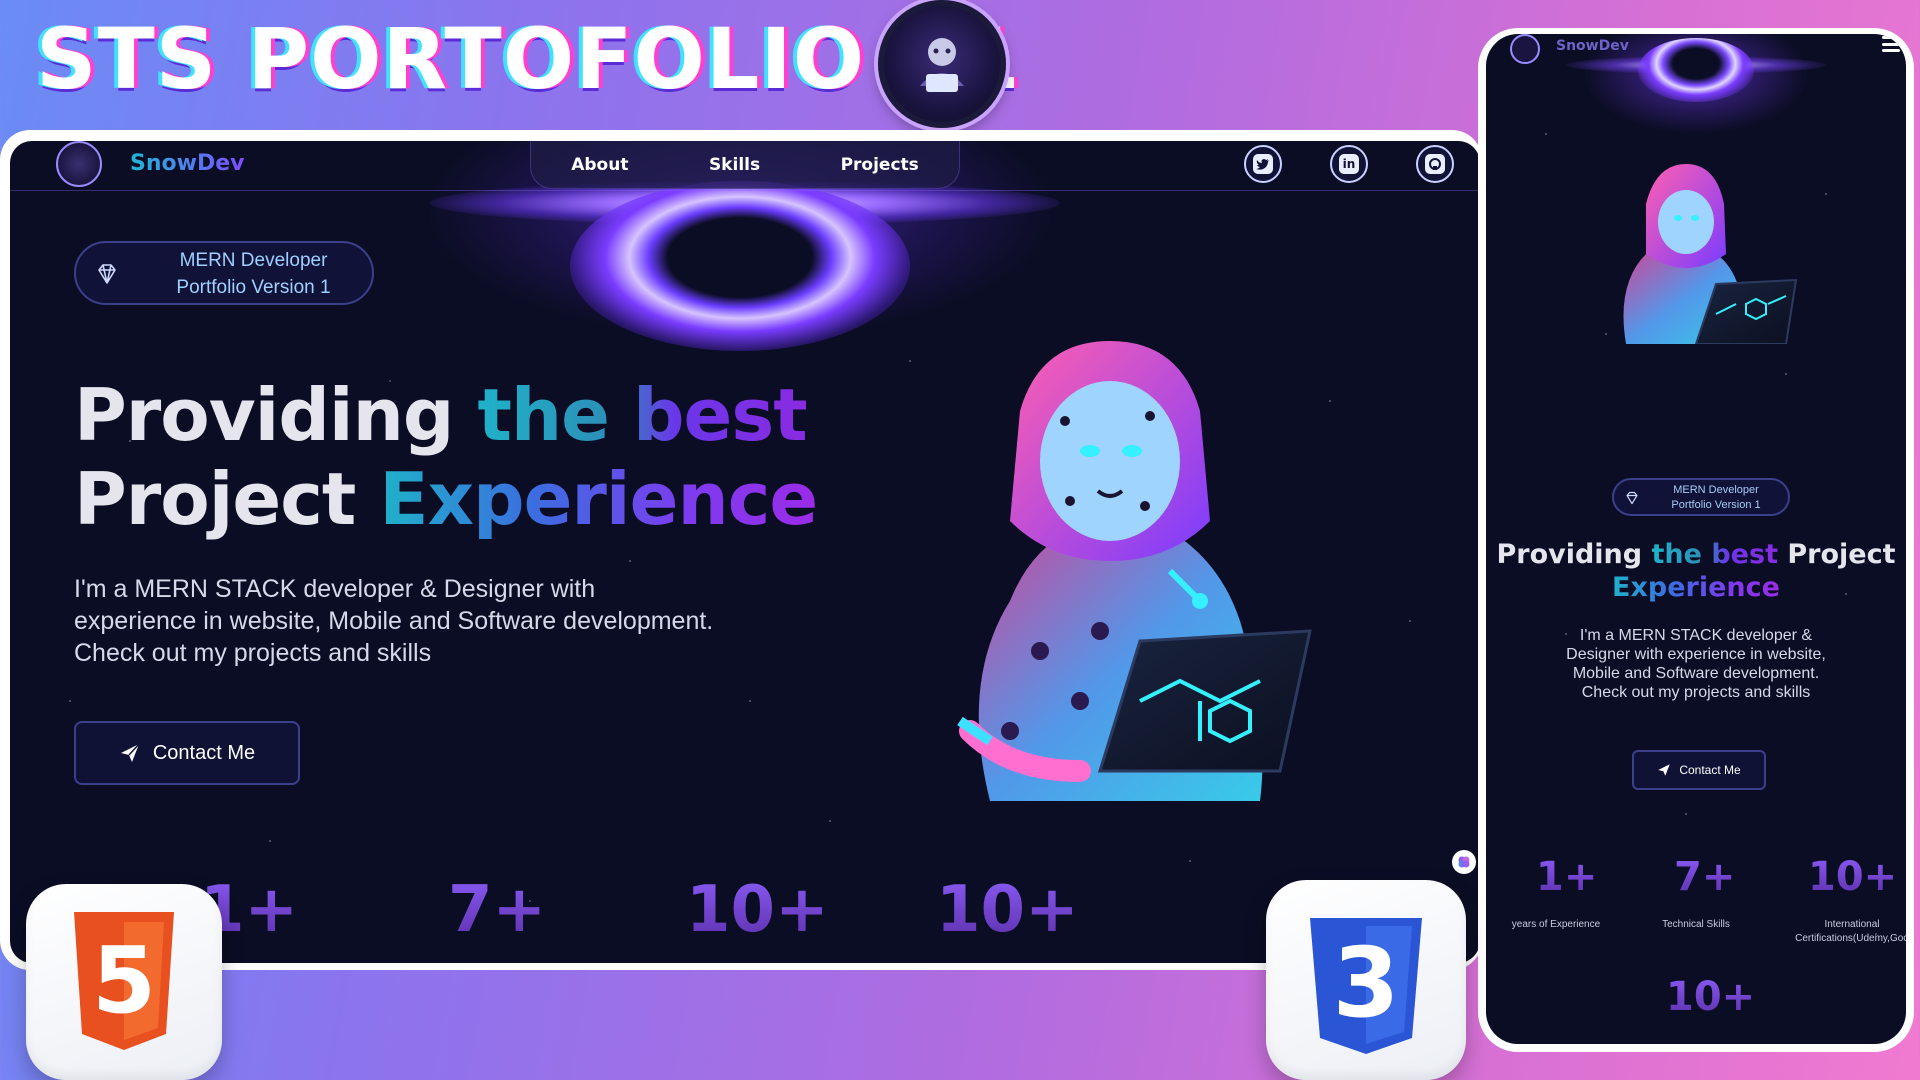  I want to click on mobile-contact-me-label: Contact Me, so click(1710, 770).